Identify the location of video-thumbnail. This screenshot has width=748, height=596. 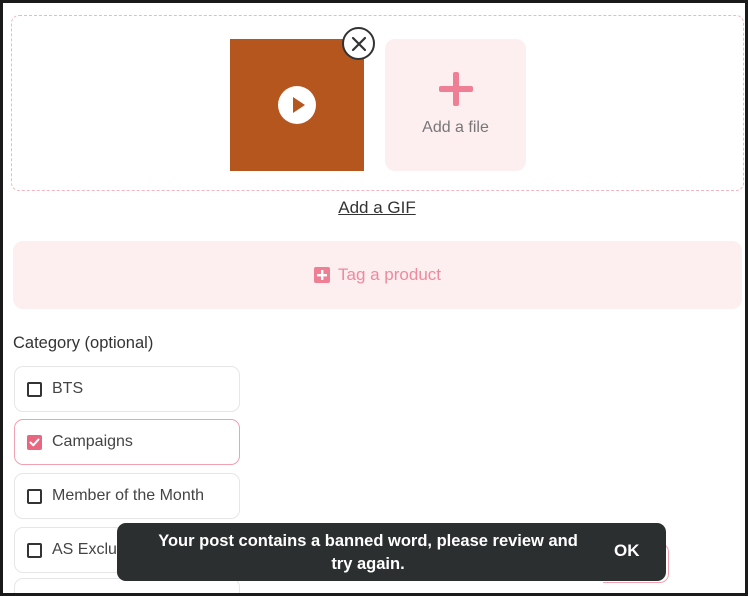
(297, 105).